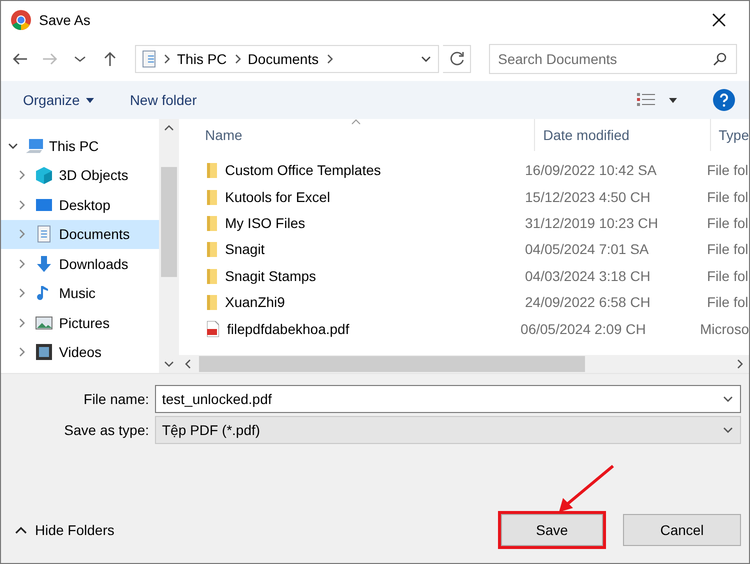 The width and height of the screenshot is (750, 564). Describe the element at coordinates (255, 302) in the screenshot. I see `file-name: XuanZhi9` at that location.